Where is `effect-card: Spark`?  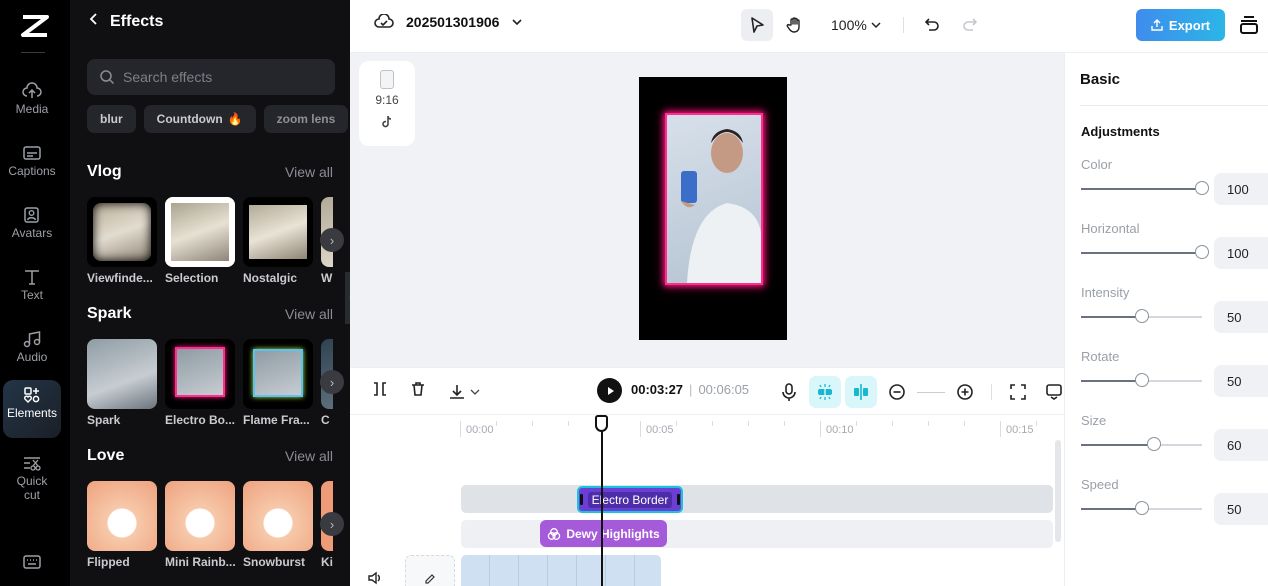
effect-card: Spark is located at coordinates (122, 383).